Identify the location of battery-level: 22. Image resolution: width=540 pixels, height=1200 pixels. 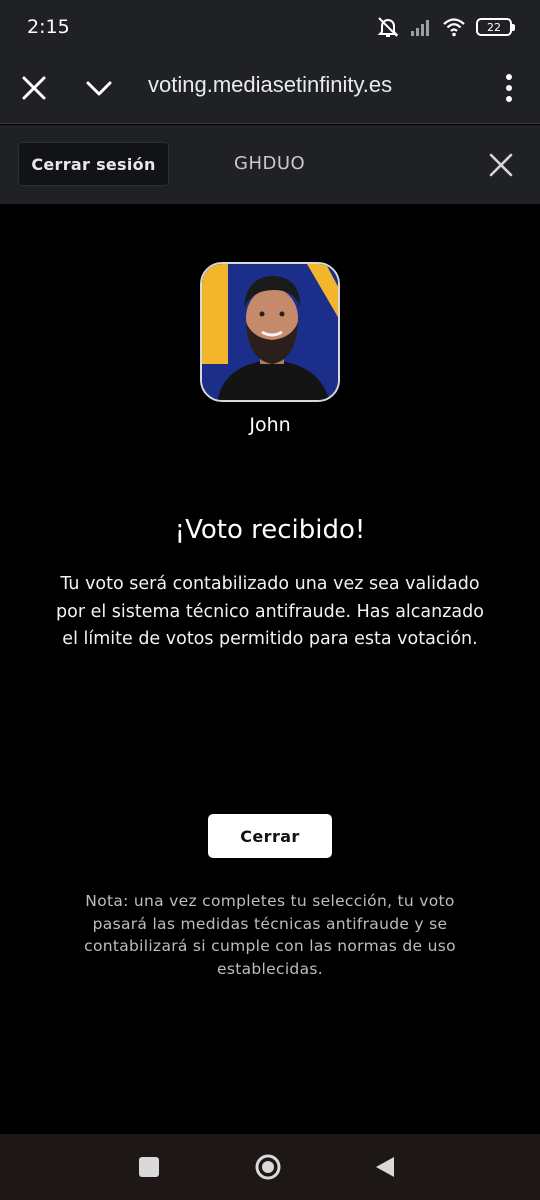
(494, 27).